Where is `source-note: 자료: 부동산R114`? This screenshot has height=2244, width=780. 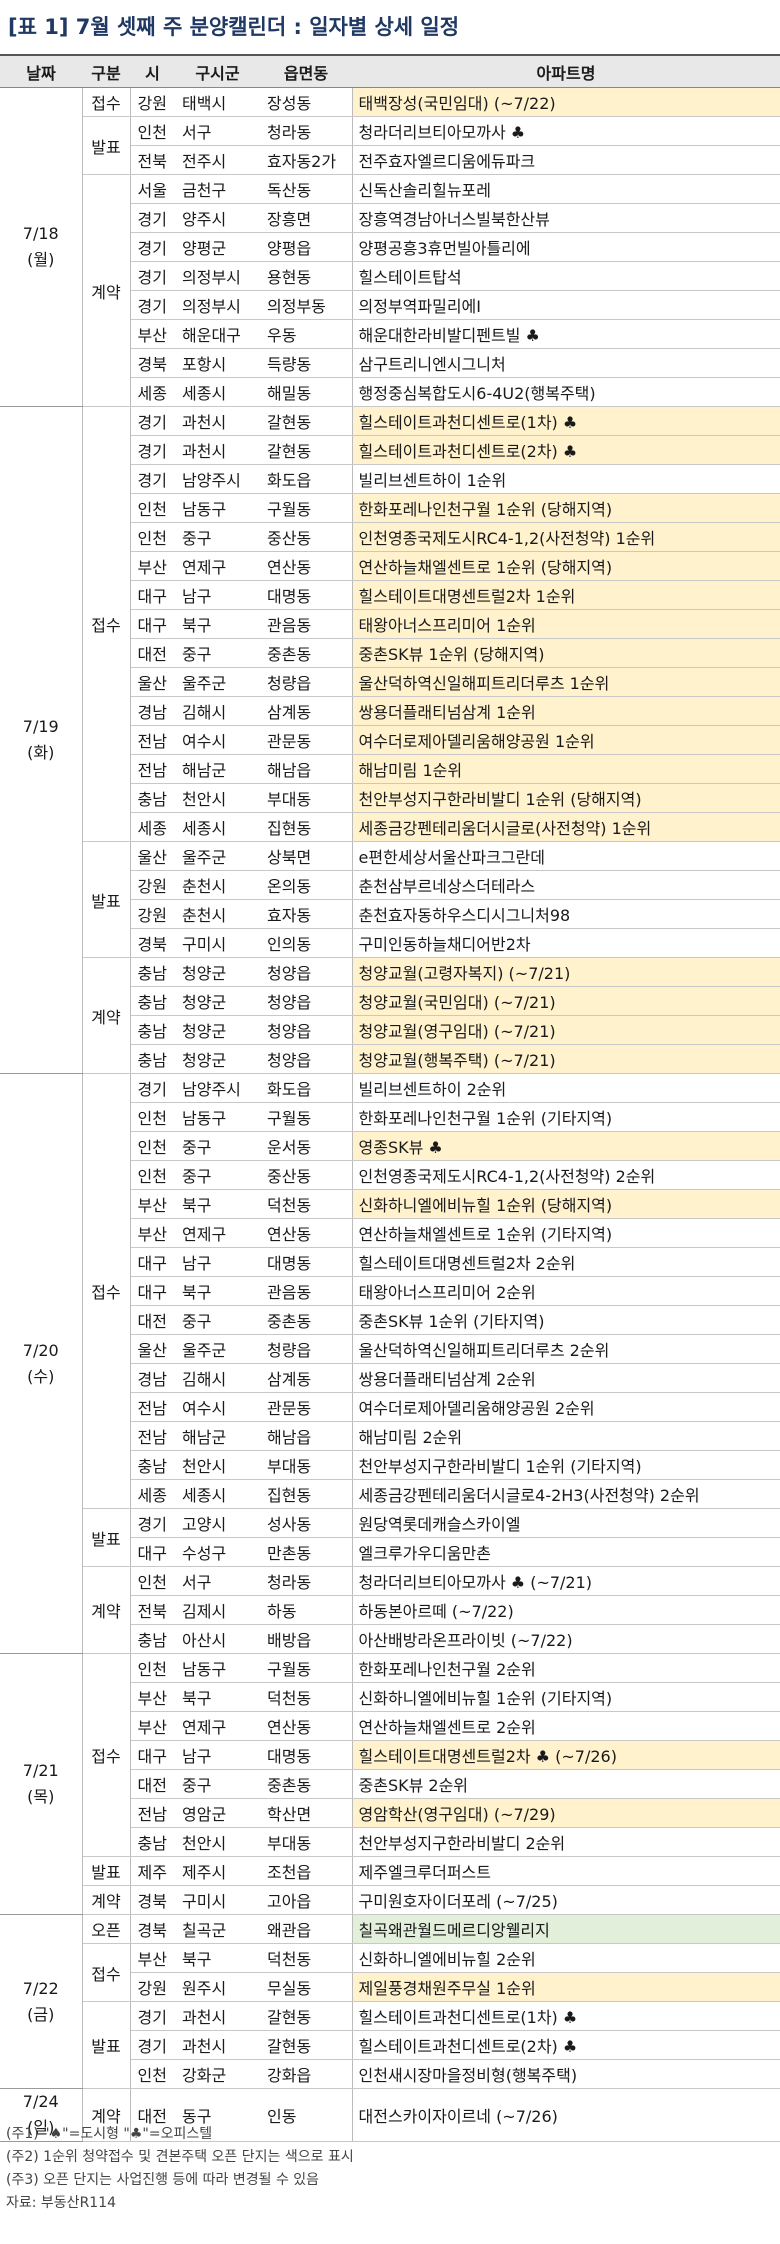 source-note: 자료: 부동산R114 is located at coordinates (61, 2203).